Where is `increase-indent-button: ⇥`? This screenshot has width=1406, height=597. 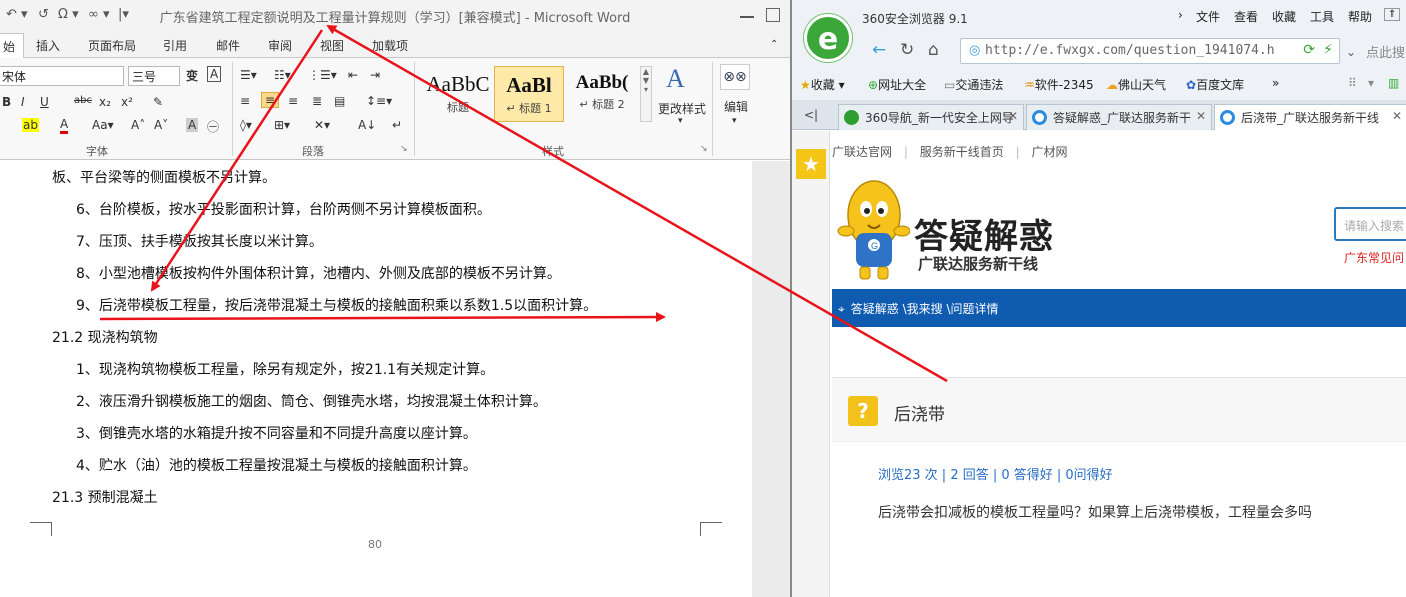
increase-indent-button: ⇥ is located at coordinates (375, 75).